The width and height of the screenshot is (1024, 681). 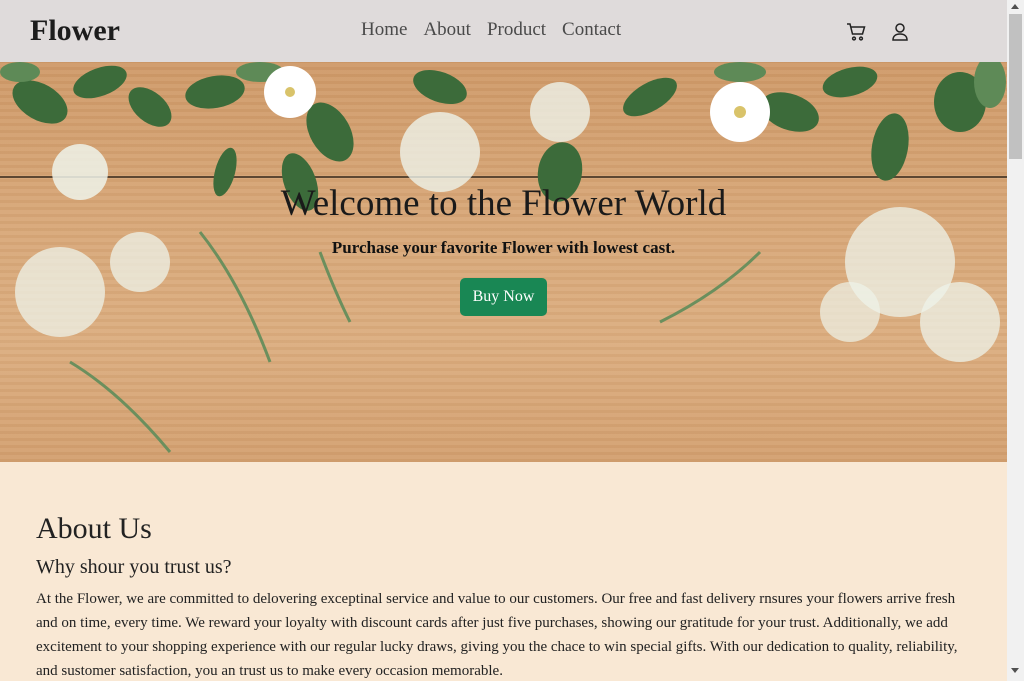 I want to click on nav-link-contact: Contact, so click(x=591, y=30).